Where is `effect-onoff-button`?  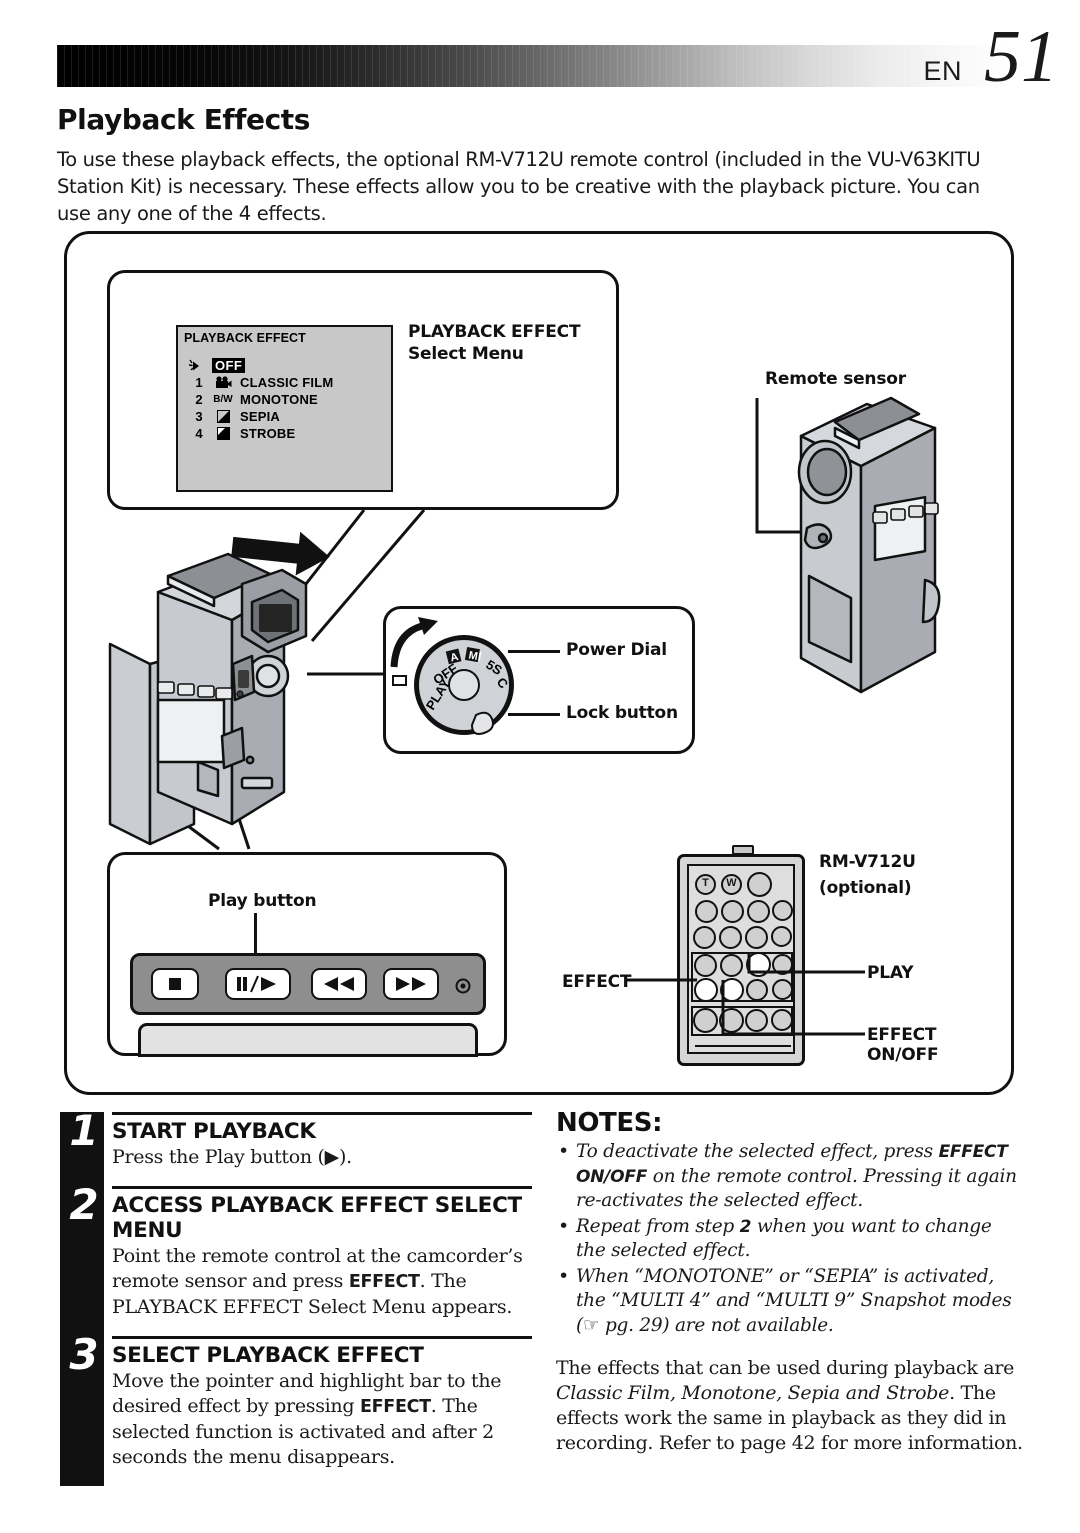 effect-onoff-button is located at coordinates (732, 990).